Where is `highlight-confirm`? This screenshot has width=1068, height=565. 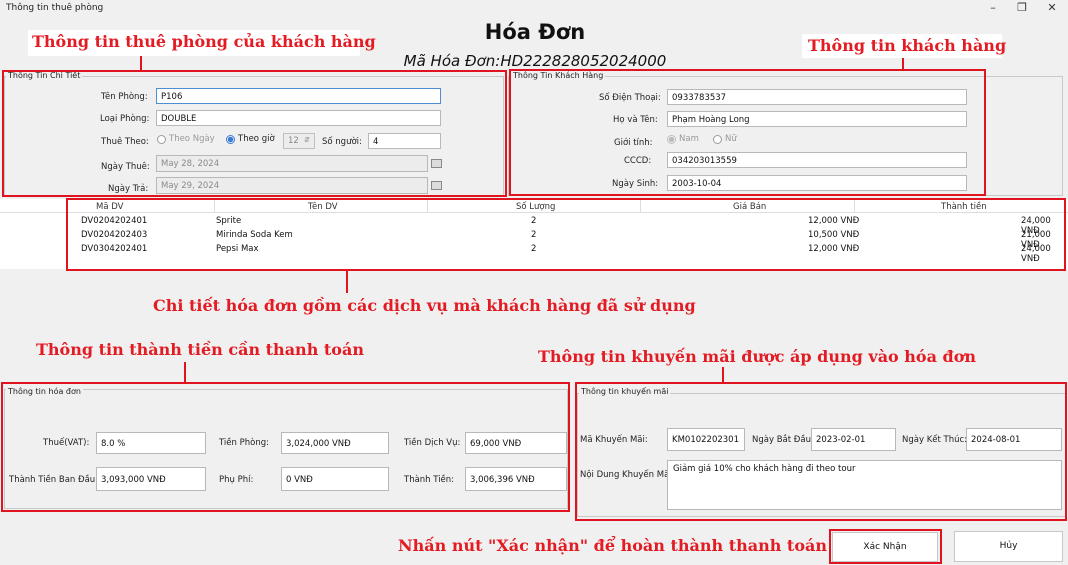 highlight-confirm is located at coordinates (885, 546).